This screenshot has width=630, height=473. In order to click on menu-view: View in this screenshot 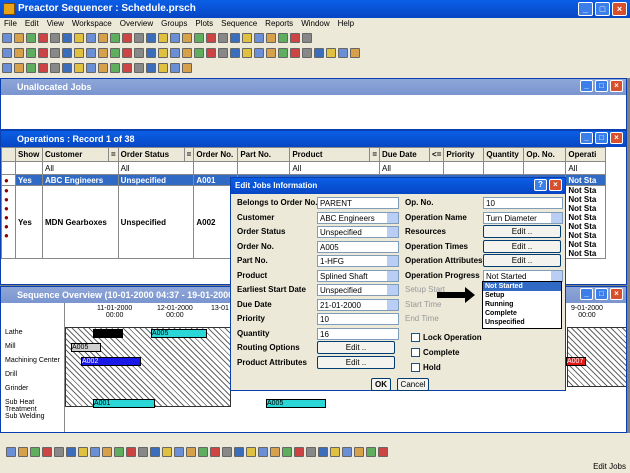, I will do `click(55, 24)`.